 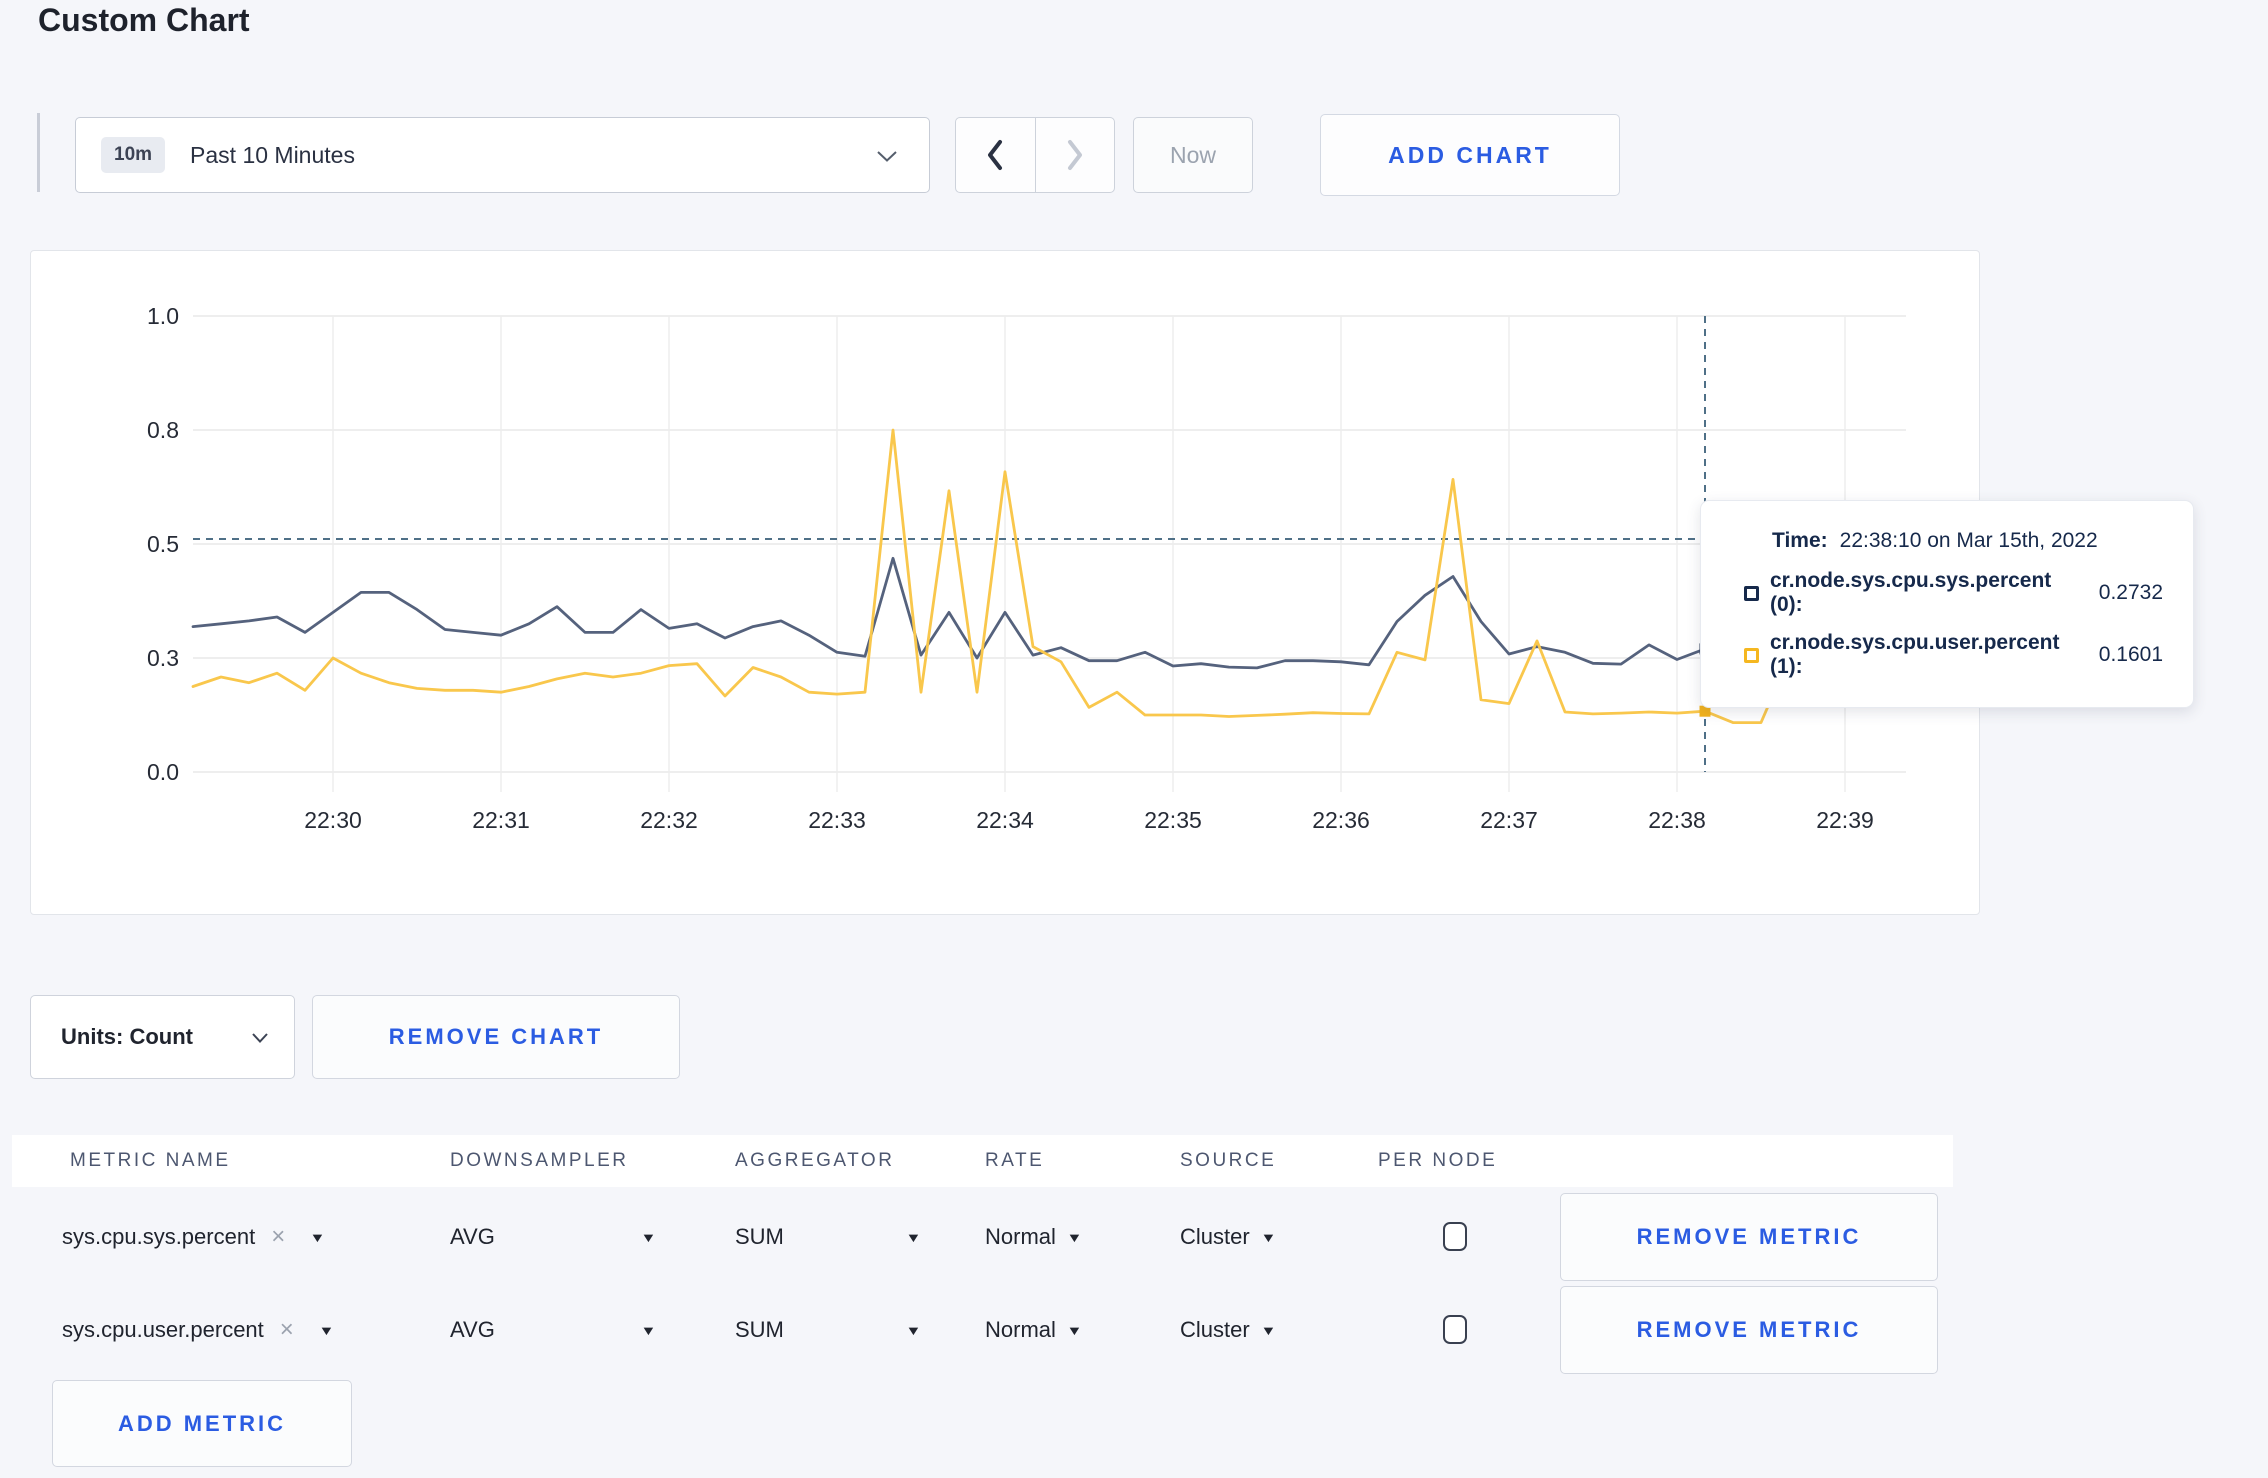 I want to click on prev-range-button, so click(x=996, y=155).